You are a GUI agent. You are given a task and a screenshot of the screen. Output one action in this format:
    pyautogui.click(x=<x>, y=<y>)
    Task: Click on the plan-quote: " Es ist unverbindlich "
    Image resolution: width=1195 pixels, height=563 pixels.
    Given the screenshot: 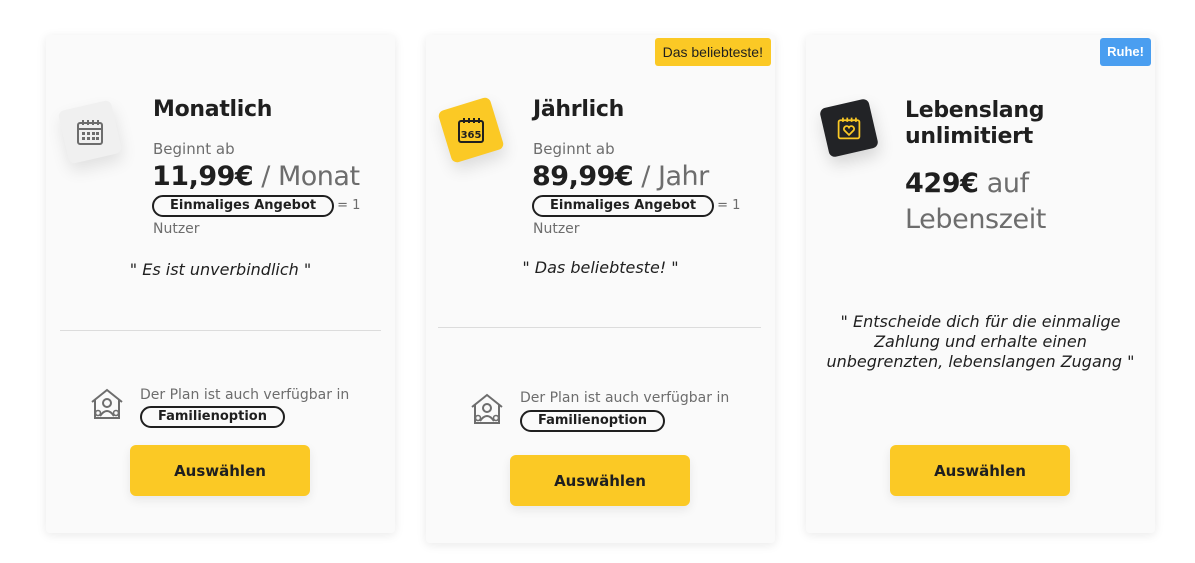 What is the action you would take?
    pyautogui.click(x=220, y=269)
    